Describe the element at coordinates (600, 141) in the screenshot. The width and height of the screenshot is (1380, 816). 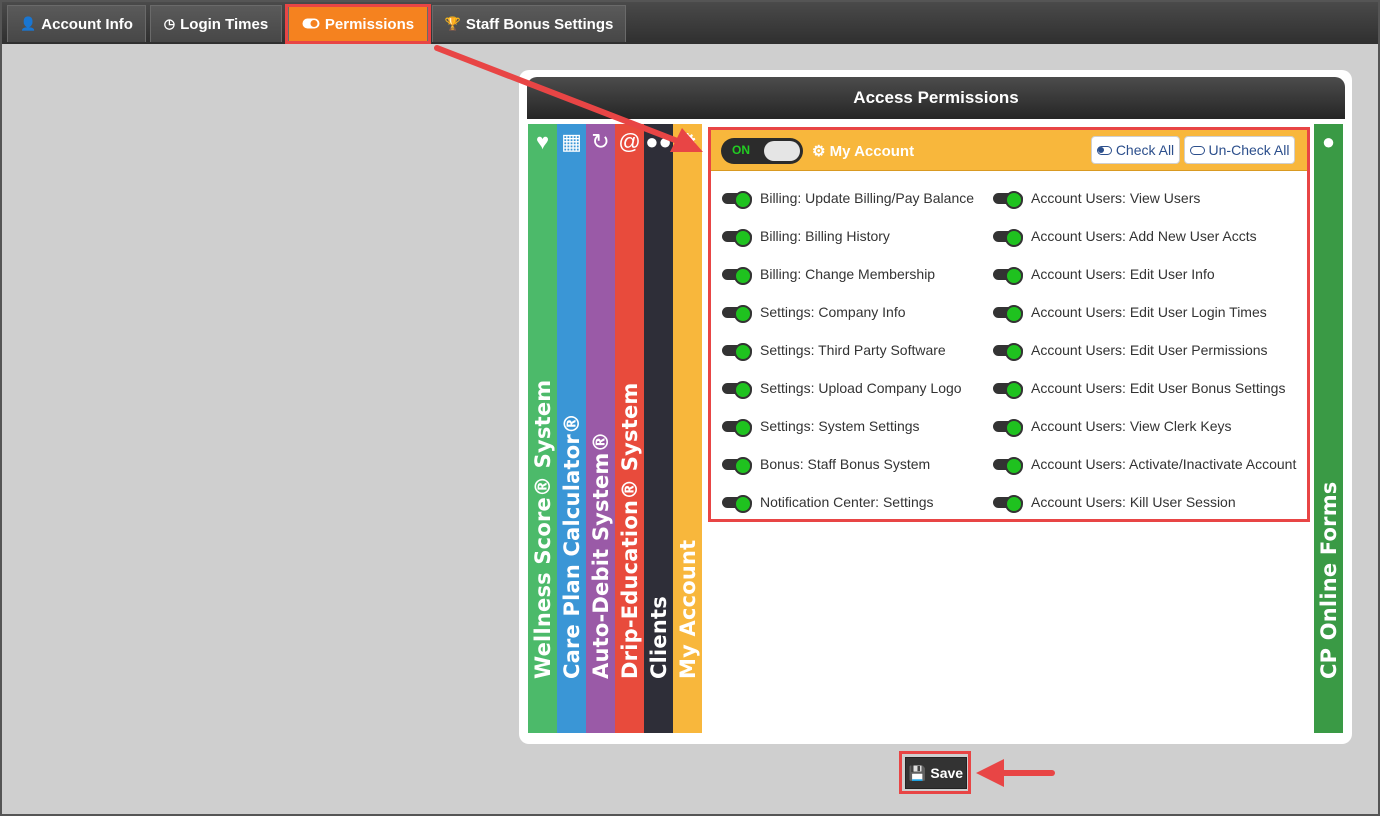
I see `refresh-icon: ↻` at that location.